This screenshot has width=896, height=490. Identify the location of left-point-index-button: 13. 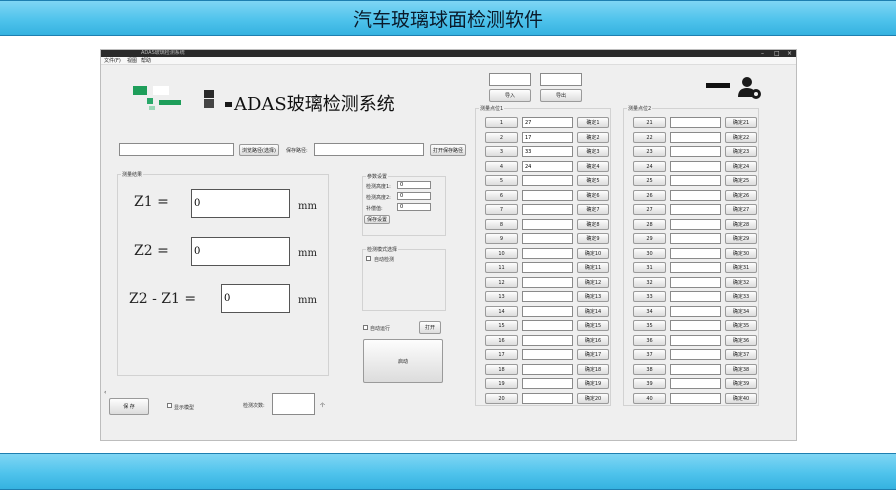
(501, 296).